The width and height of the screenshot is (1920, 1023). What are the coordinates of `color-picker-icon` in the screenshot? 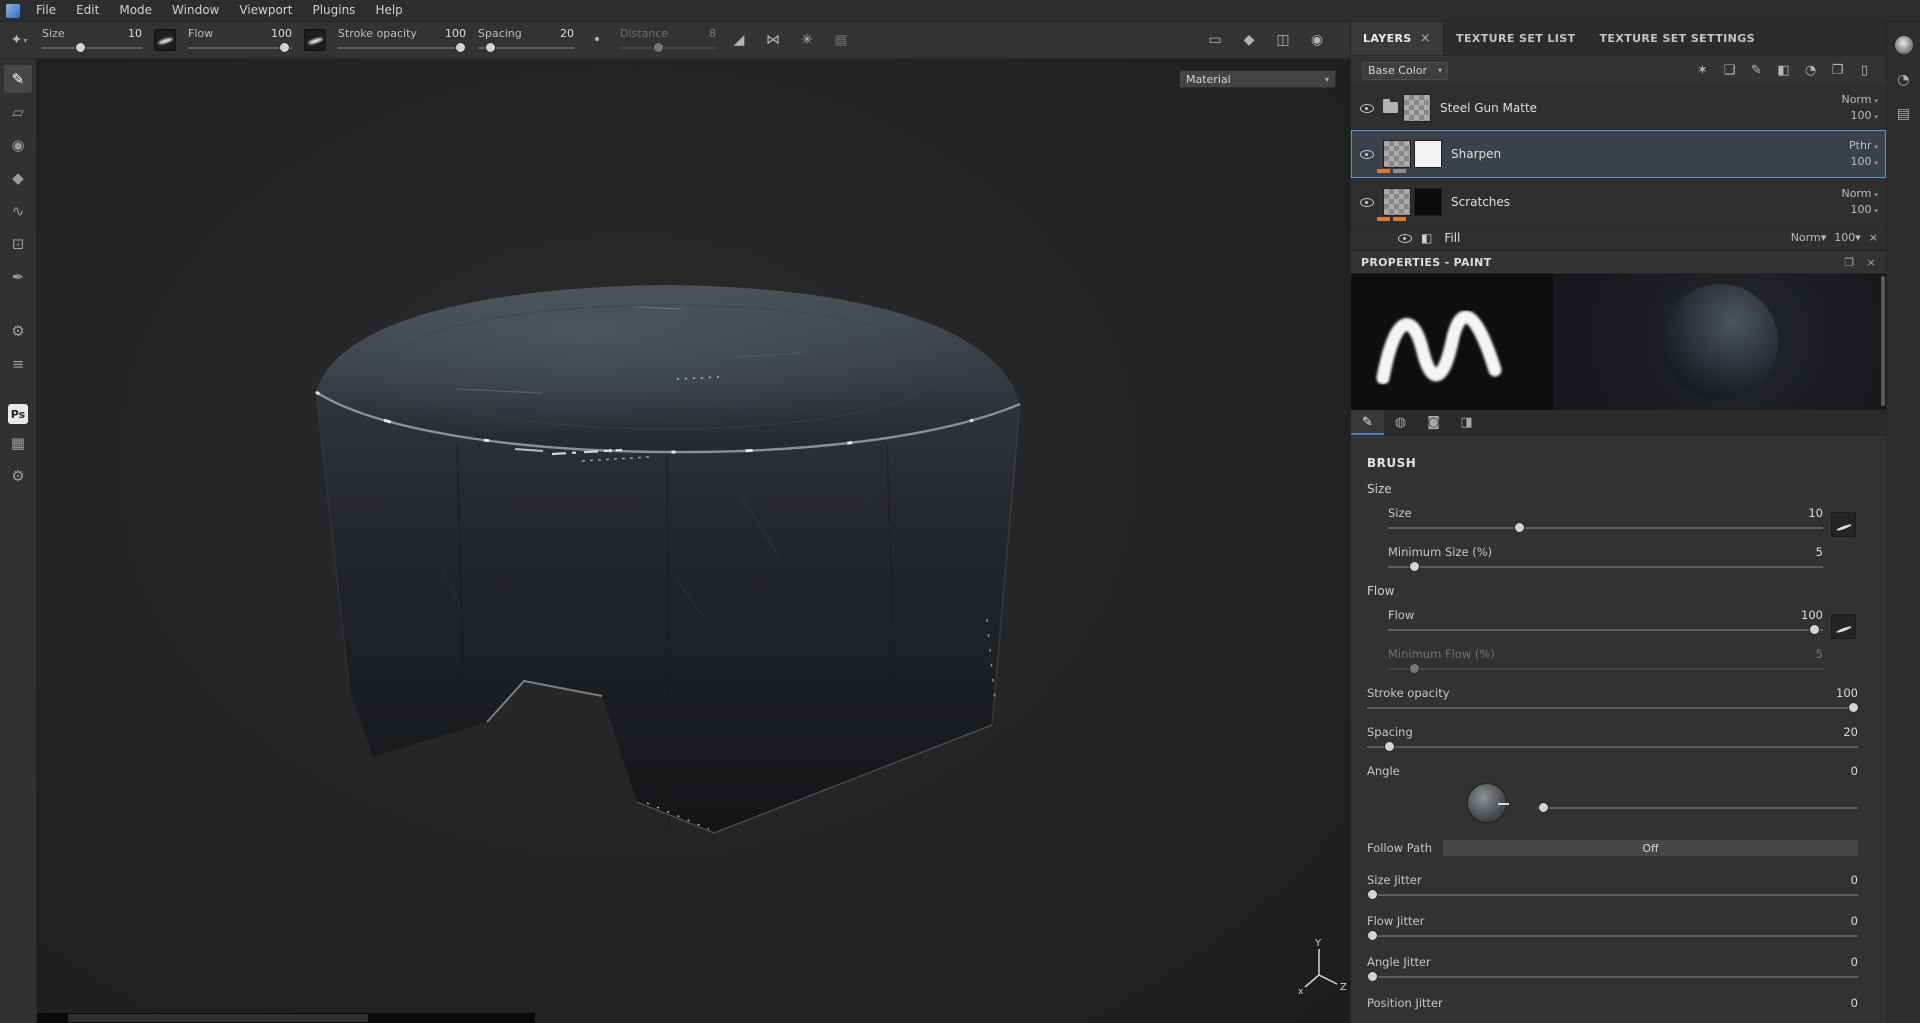 It's located at (1903, 45).